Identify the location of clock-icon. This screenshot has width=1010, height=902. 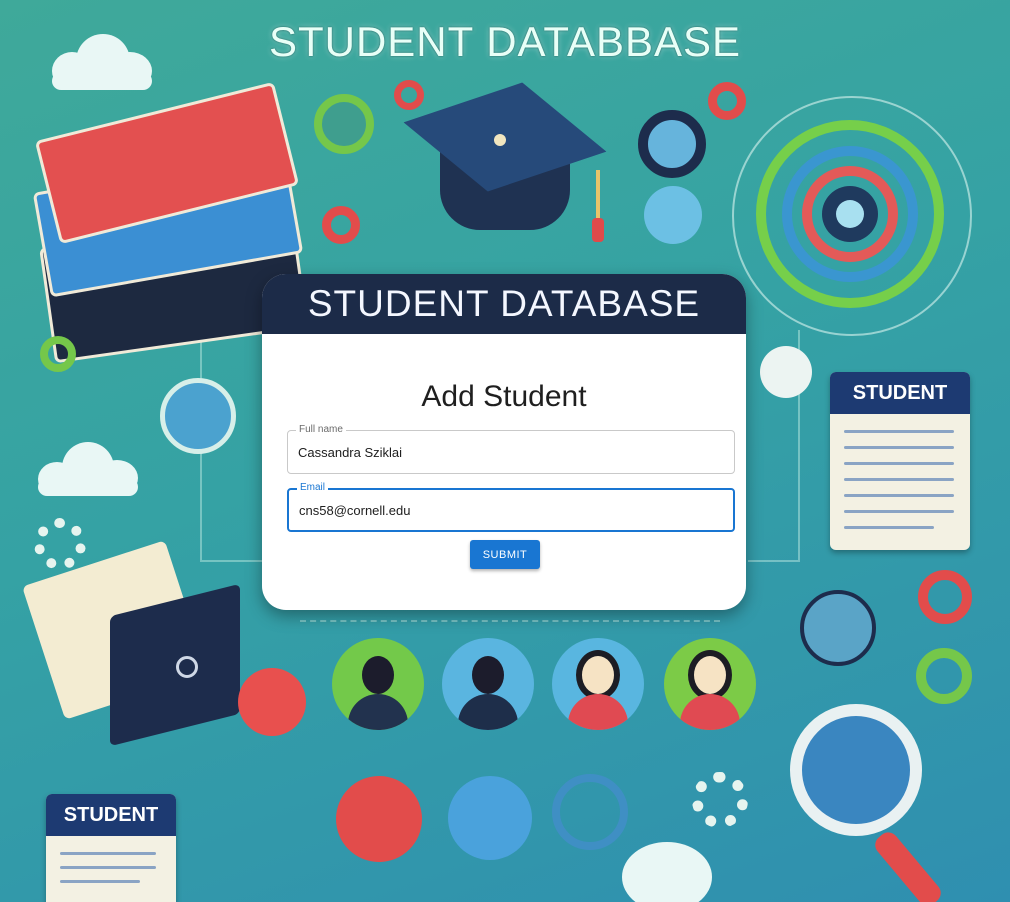
(838, 628).